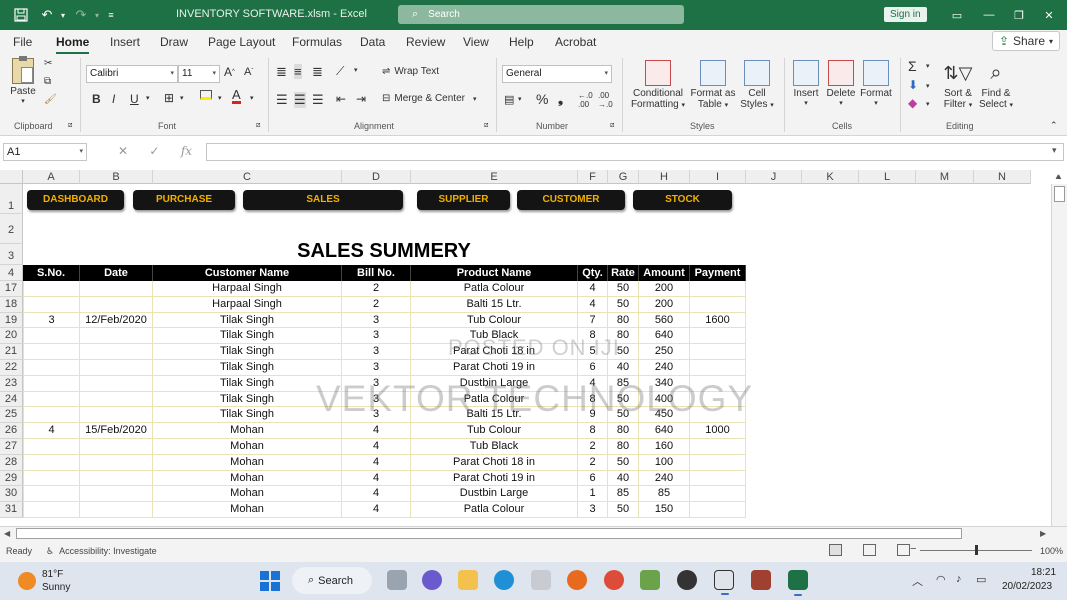 This screenshot has height=600, width=1067. I want to click on normal-view-icon, so click(835, 550).